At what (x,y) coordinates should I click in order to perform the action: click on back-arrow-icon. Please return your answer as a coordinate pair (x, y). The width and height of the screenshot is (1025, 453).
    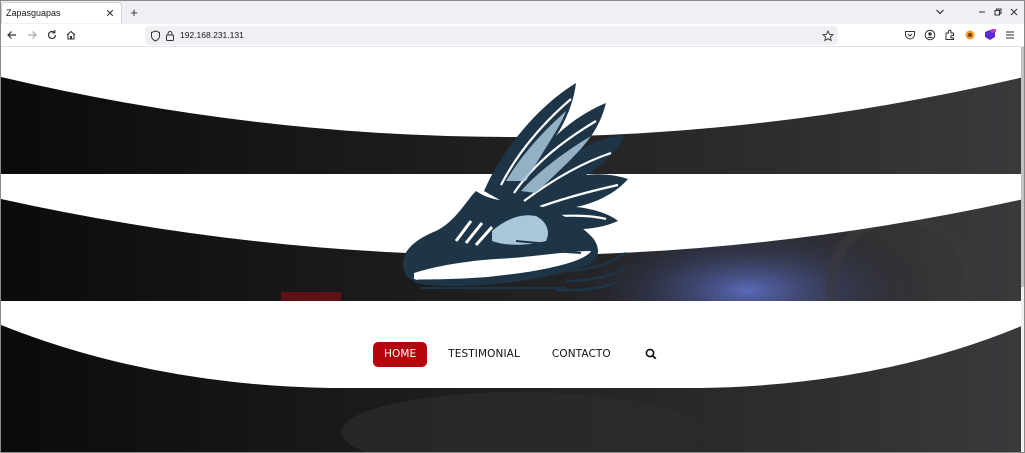
    Looking at the image, I should click on (12, 35).